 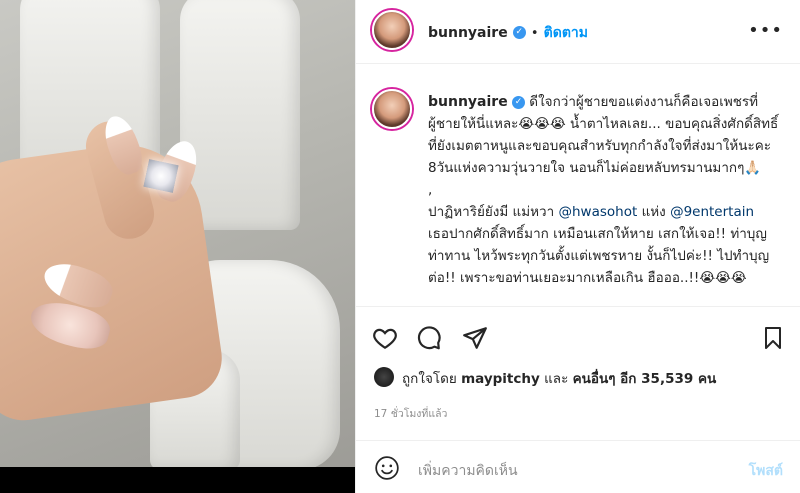 What do you see at coordinates (598, 212) in the screenshot?
I see `mention-hwasohot: @hwasohot` at bounding box center [598, 212].